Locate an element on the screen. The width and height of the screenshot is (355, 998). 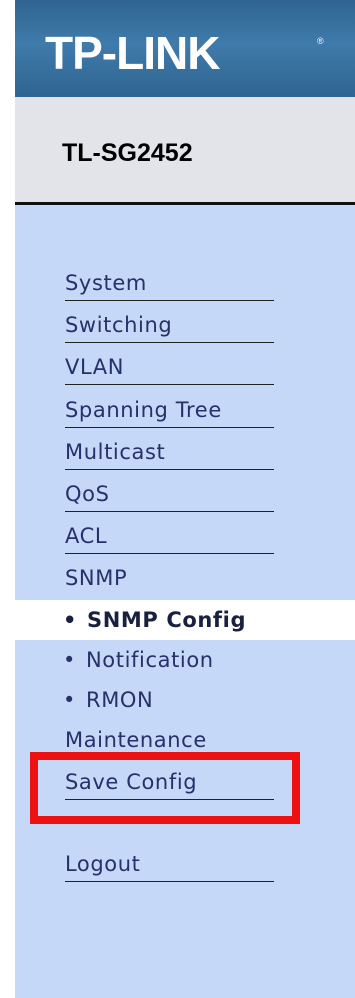
submenu-item-snmp-config: • SNMP Config is located at coordinates (154, 620).